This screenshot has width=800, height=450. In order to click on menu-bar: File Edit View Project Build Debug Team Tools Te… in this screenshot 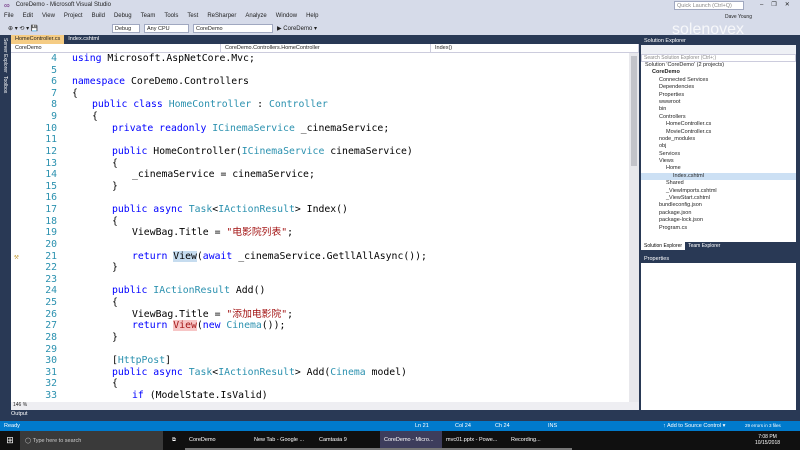, I will do `click(400, 15)`.